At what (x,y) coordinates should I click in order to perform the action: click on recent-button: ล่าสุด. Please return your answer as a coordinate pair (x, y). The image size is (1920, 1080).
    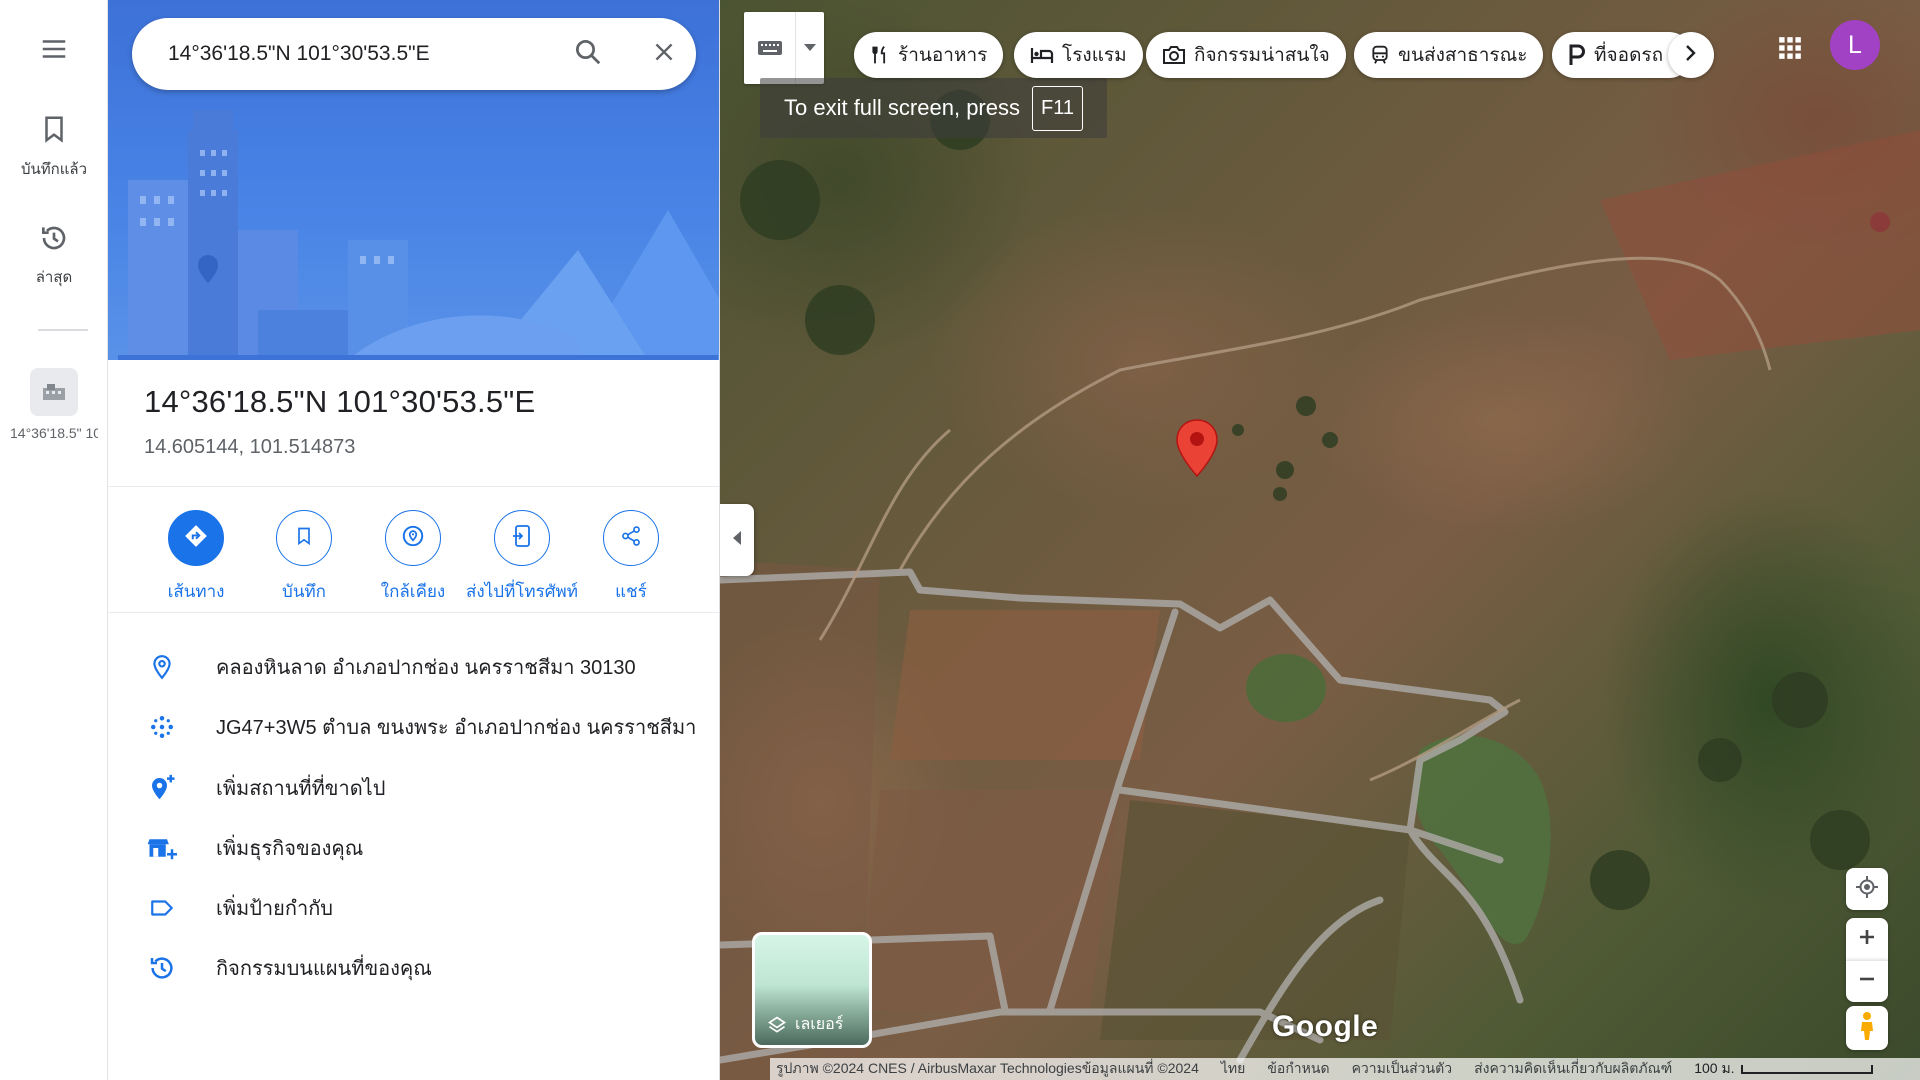
    Looking at the image, I should click on (54, 255).